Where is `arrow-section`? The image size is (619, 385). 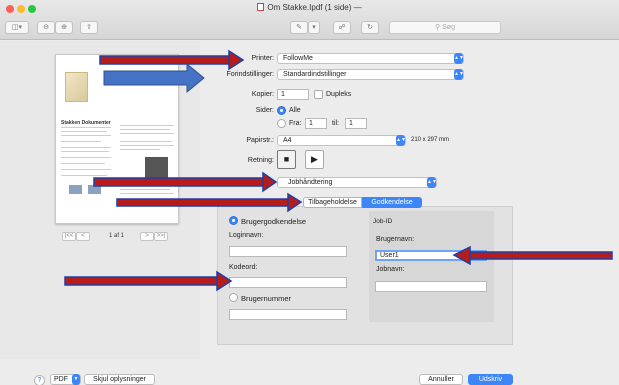 arrow-section is located at coordinates (185, 182).